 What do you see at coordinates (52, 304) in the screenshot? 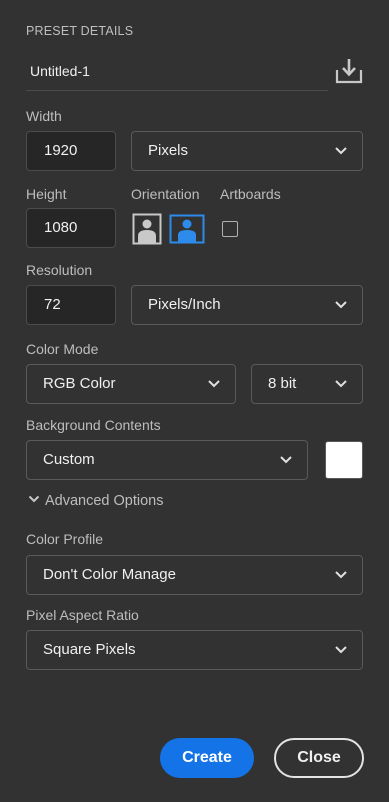
I see `resolution-value: 72` at bounding box center [52, 304].